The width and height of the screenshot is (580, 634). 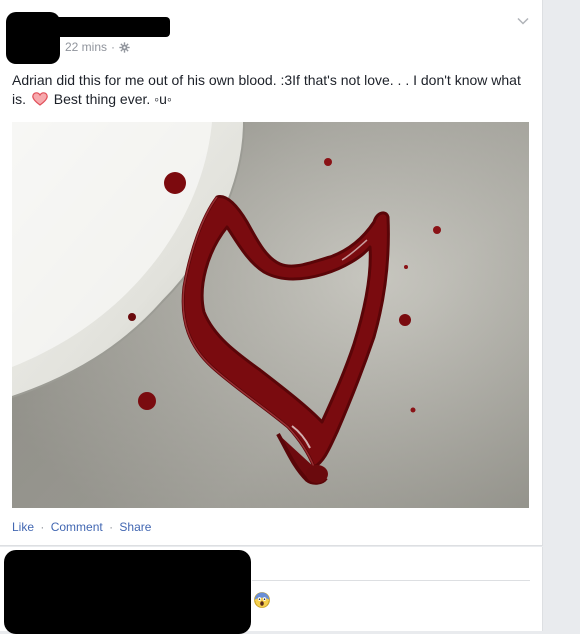 I want to click on post-meta: 22 mins ·, so click(x=97, y=47).